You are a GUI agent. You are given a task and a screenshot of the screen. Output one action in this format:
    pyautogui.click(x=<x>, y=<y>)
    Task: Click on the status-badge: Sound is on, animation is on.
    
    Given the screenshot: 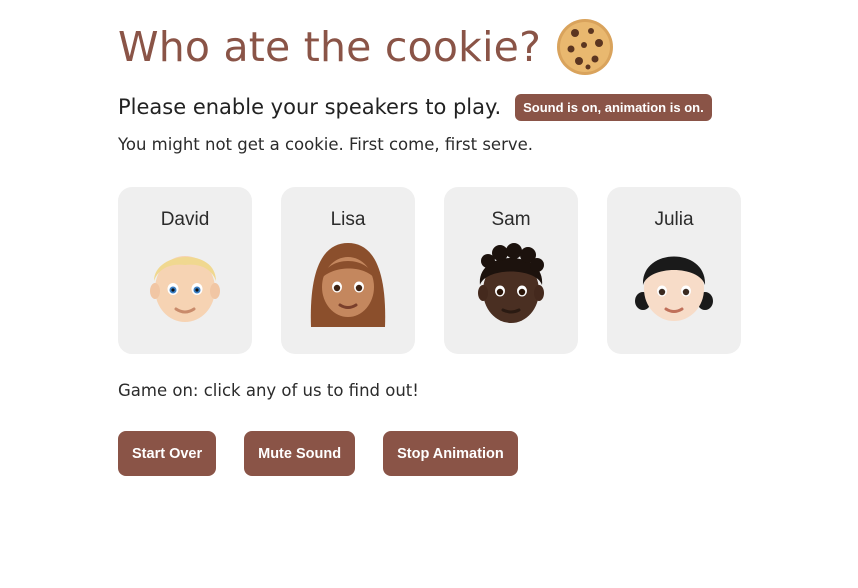 What is the action you would take?
    pyautogui.click(x=613, y=107)
    